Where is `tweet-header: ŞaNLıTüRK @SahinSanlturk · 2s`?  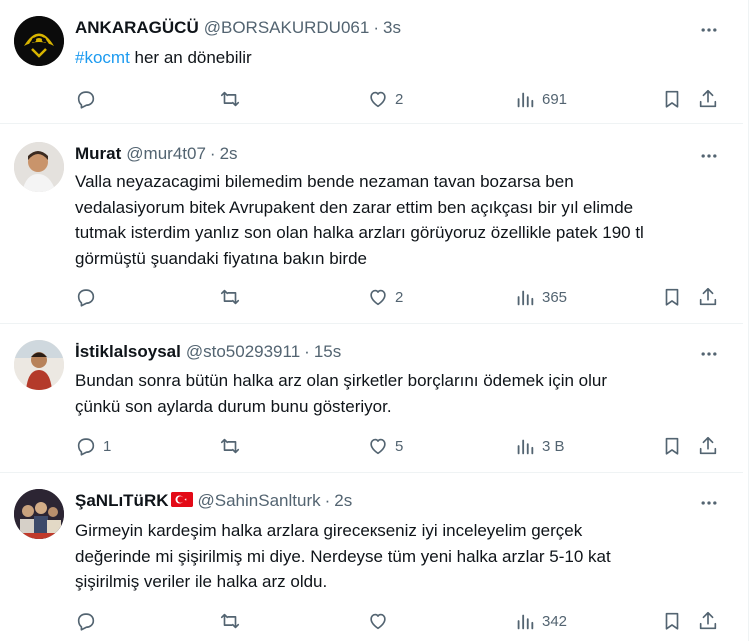 tweet-header: ŞaNLıTüRK @SahinSanlturk · 2s is located at coordinates (213, 501).